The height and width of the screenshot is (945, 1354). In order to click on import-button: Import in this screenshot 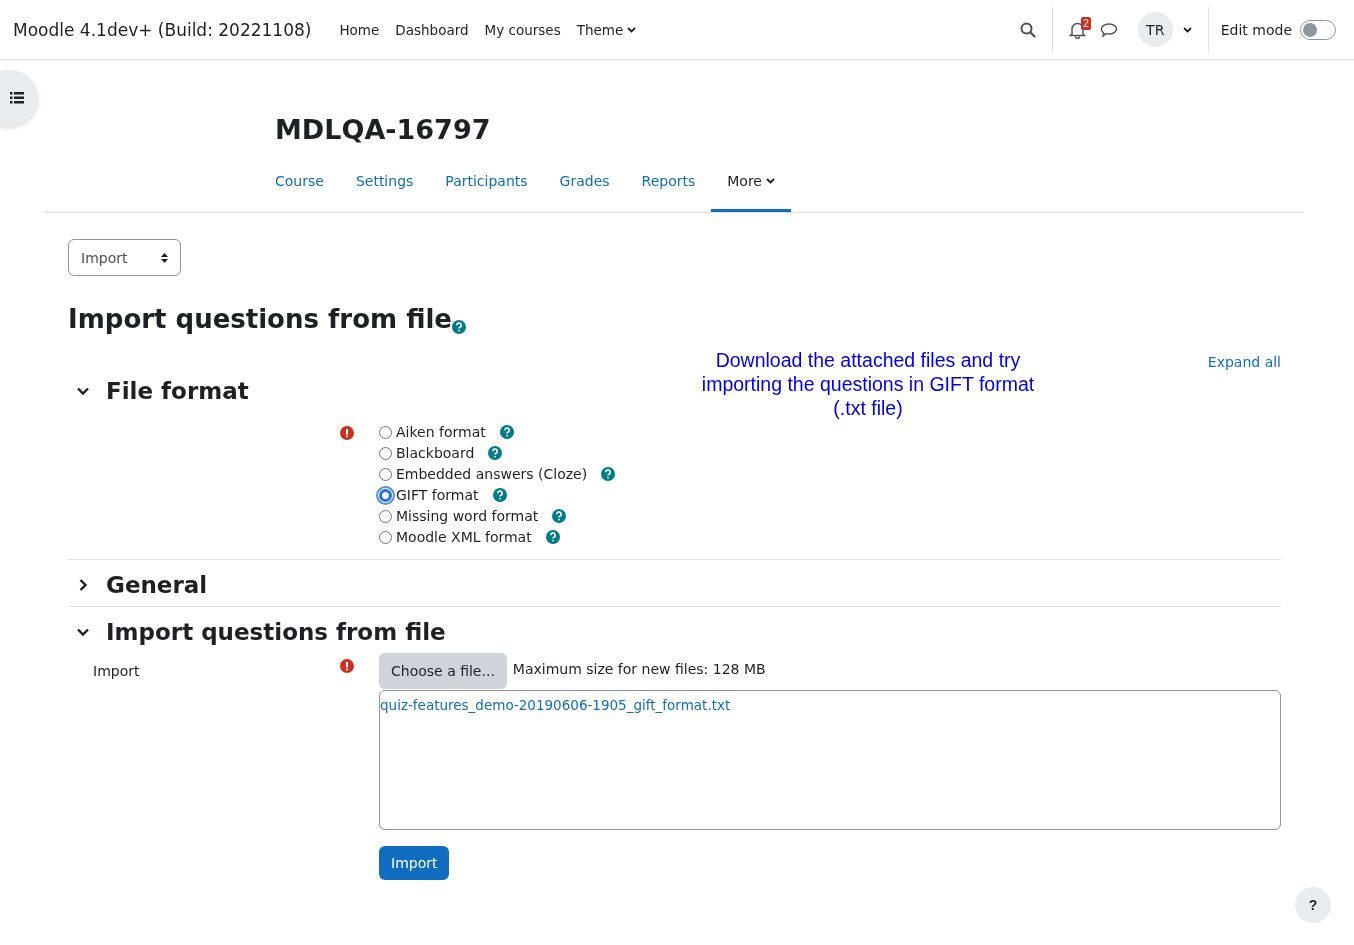, I will do `click(414, 863)`.